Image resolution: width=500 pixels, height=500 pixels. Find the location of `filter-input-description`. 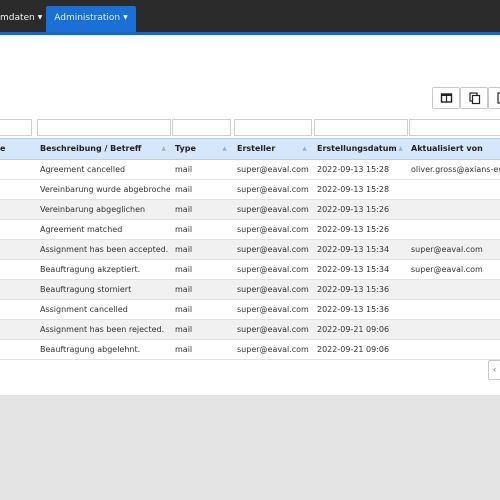

filter-input-description is located at coordinates (104, 127).